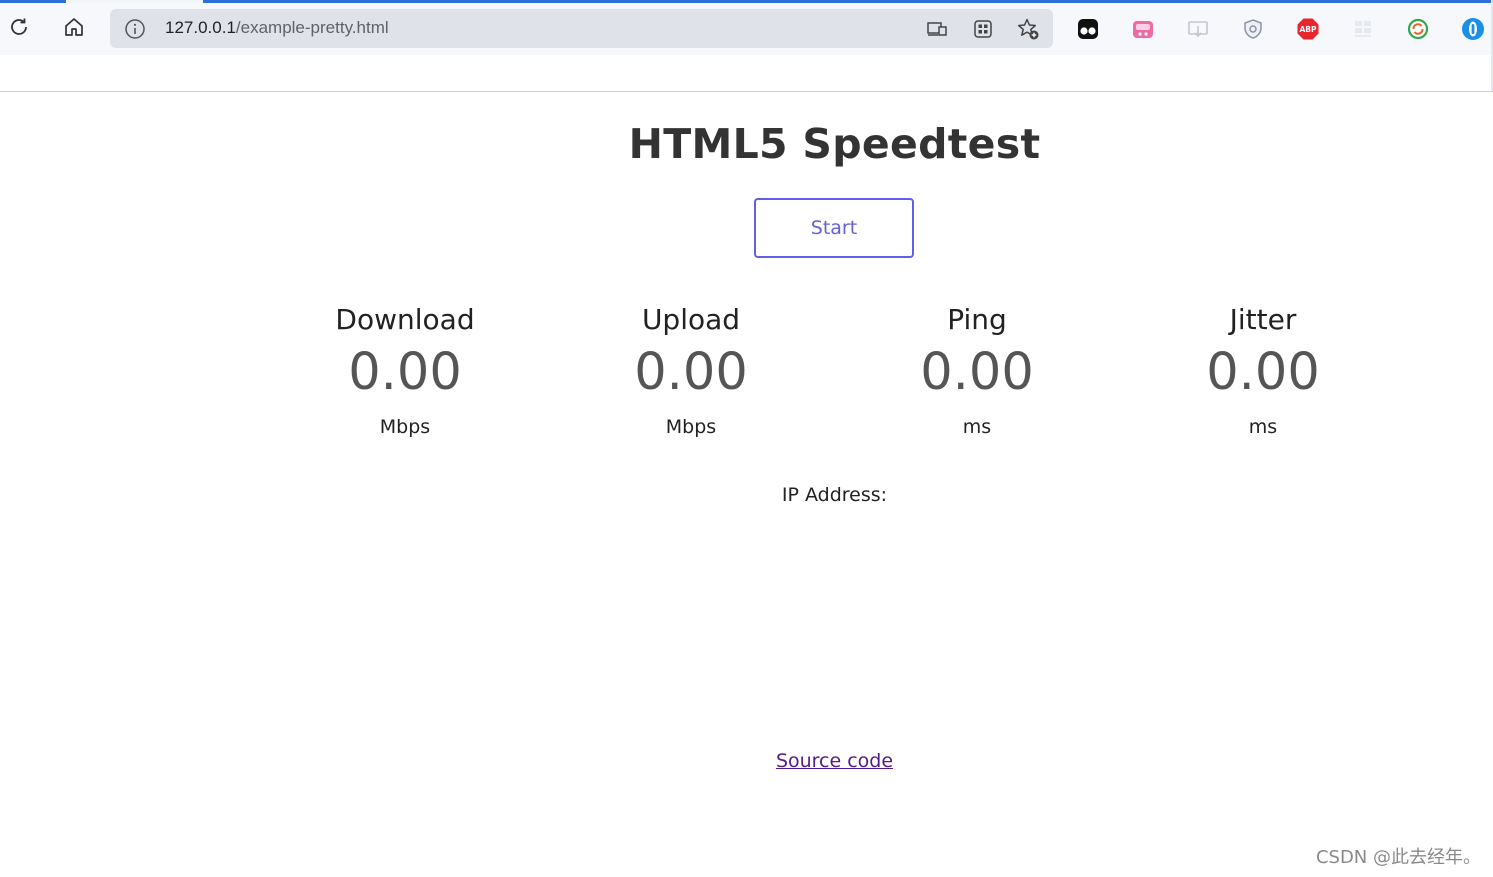 This screenshot has height=877, width=1493. I want to click on metric-label: Jitter, so click(1263, 319).